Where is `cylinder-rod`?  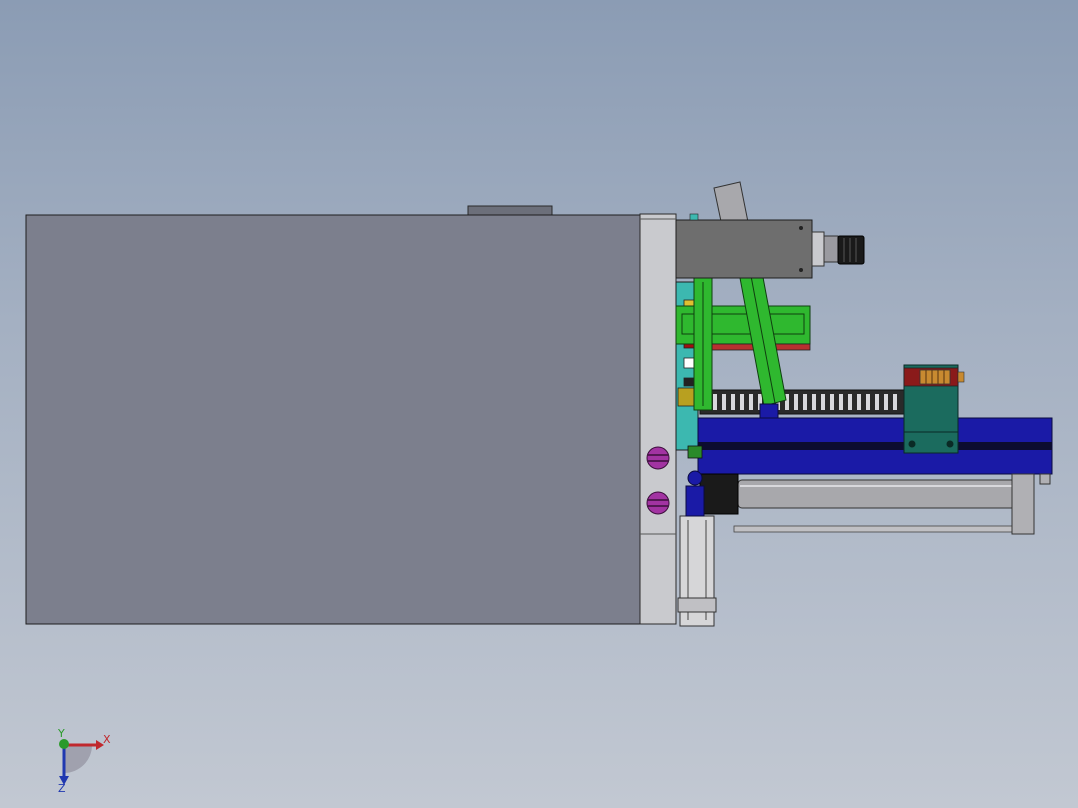
cylinder-rod is located at coordinates (879, 529).